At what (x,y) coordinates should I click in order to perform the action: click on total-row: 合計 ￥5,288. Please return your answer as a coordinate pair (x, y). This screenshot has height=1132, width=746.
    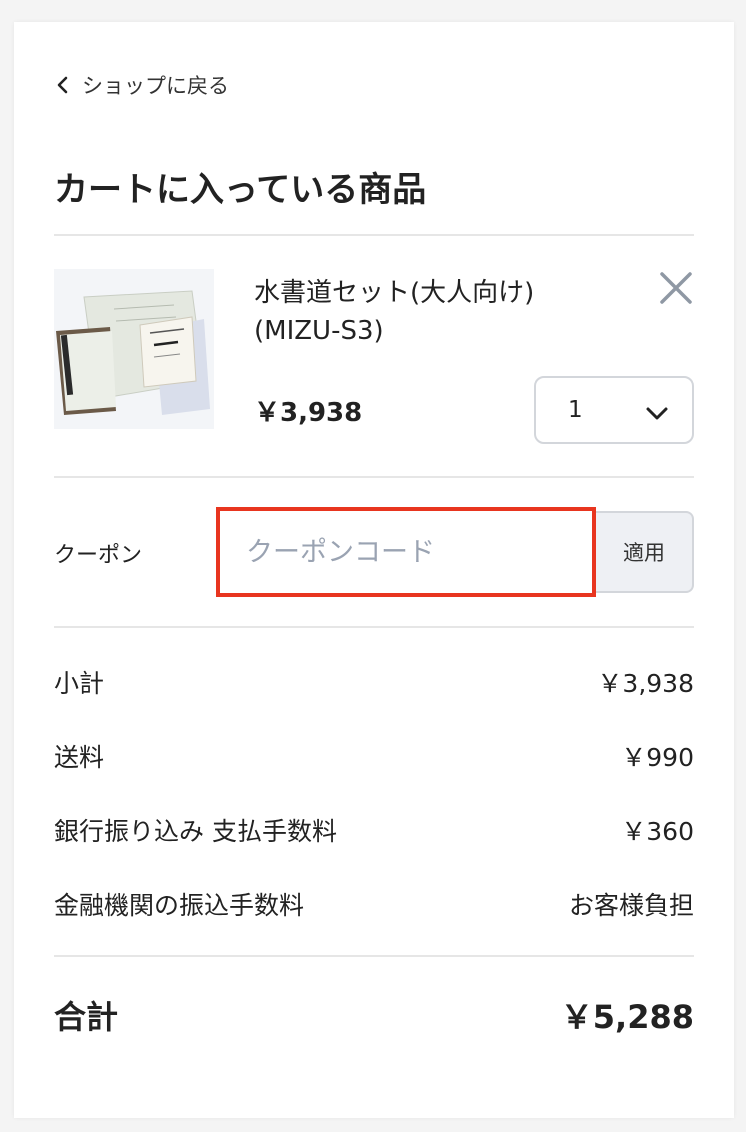
    Looking at the image, I should click on (374, 1015).